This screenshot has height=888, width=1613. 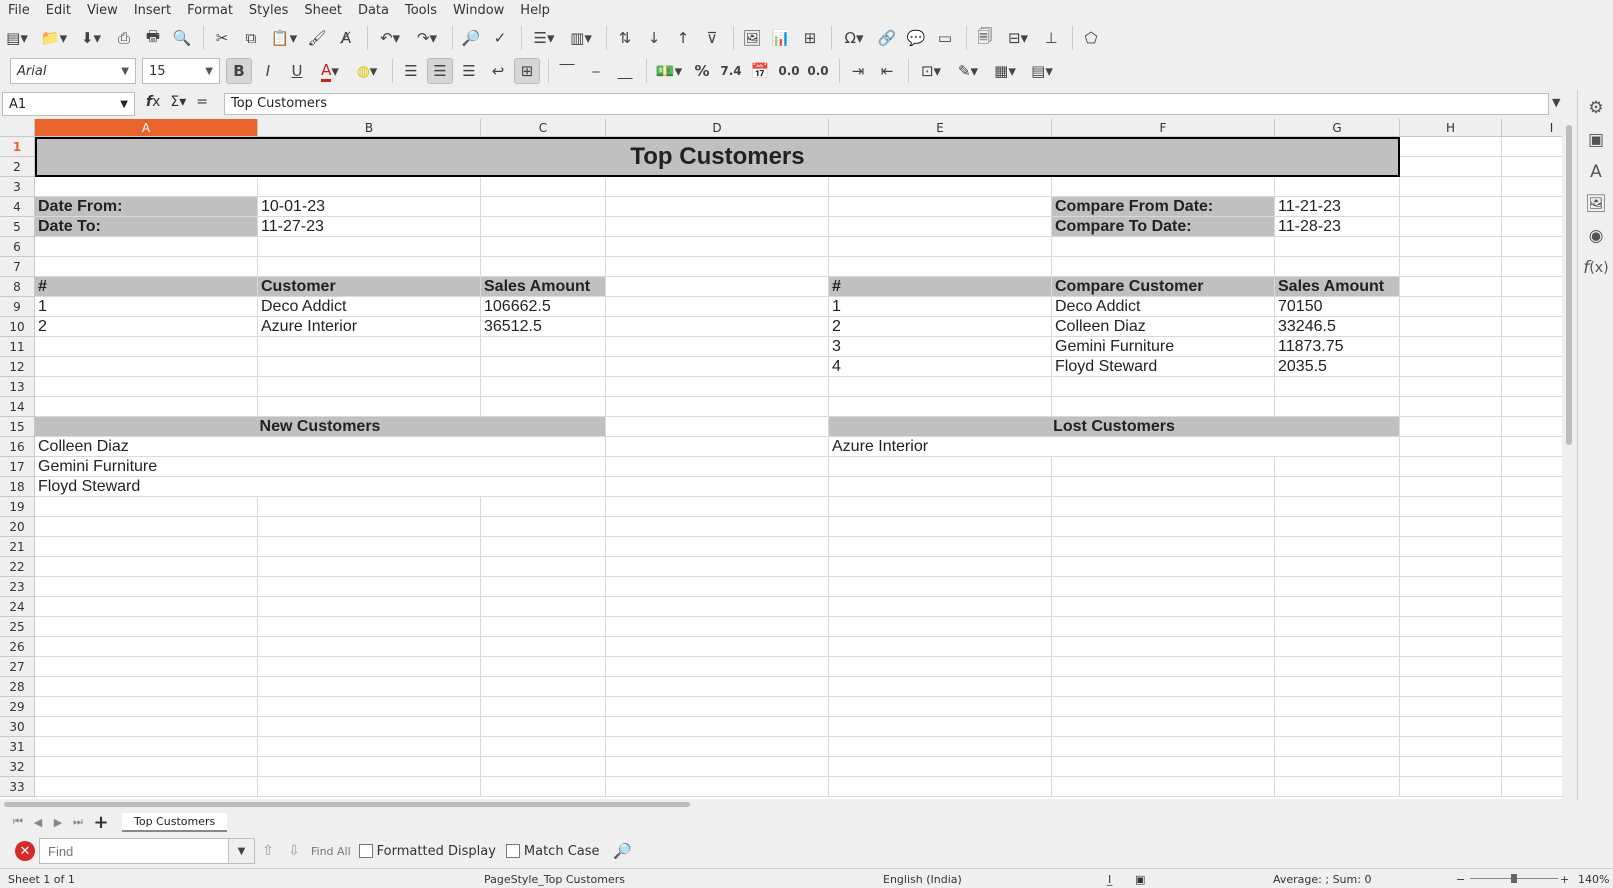 What do you see at coordinates (717, 667) in the screenshot?
I see `cell-d27` at bounding box center [717, 667].